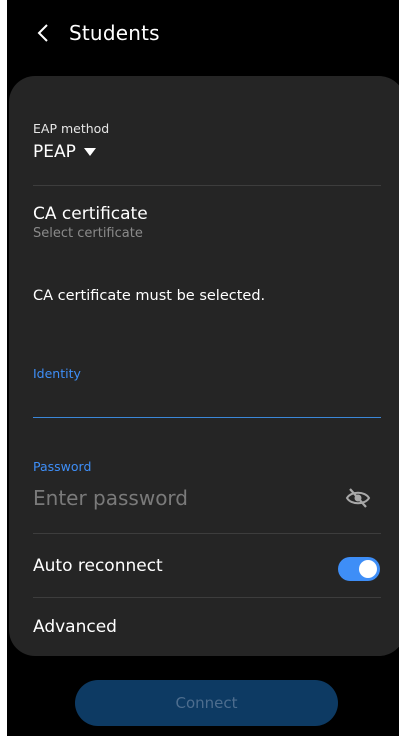 The height and width of the screenshot is (736, 399). I want to click on advanced-item: Advanced, so click(207, 627).